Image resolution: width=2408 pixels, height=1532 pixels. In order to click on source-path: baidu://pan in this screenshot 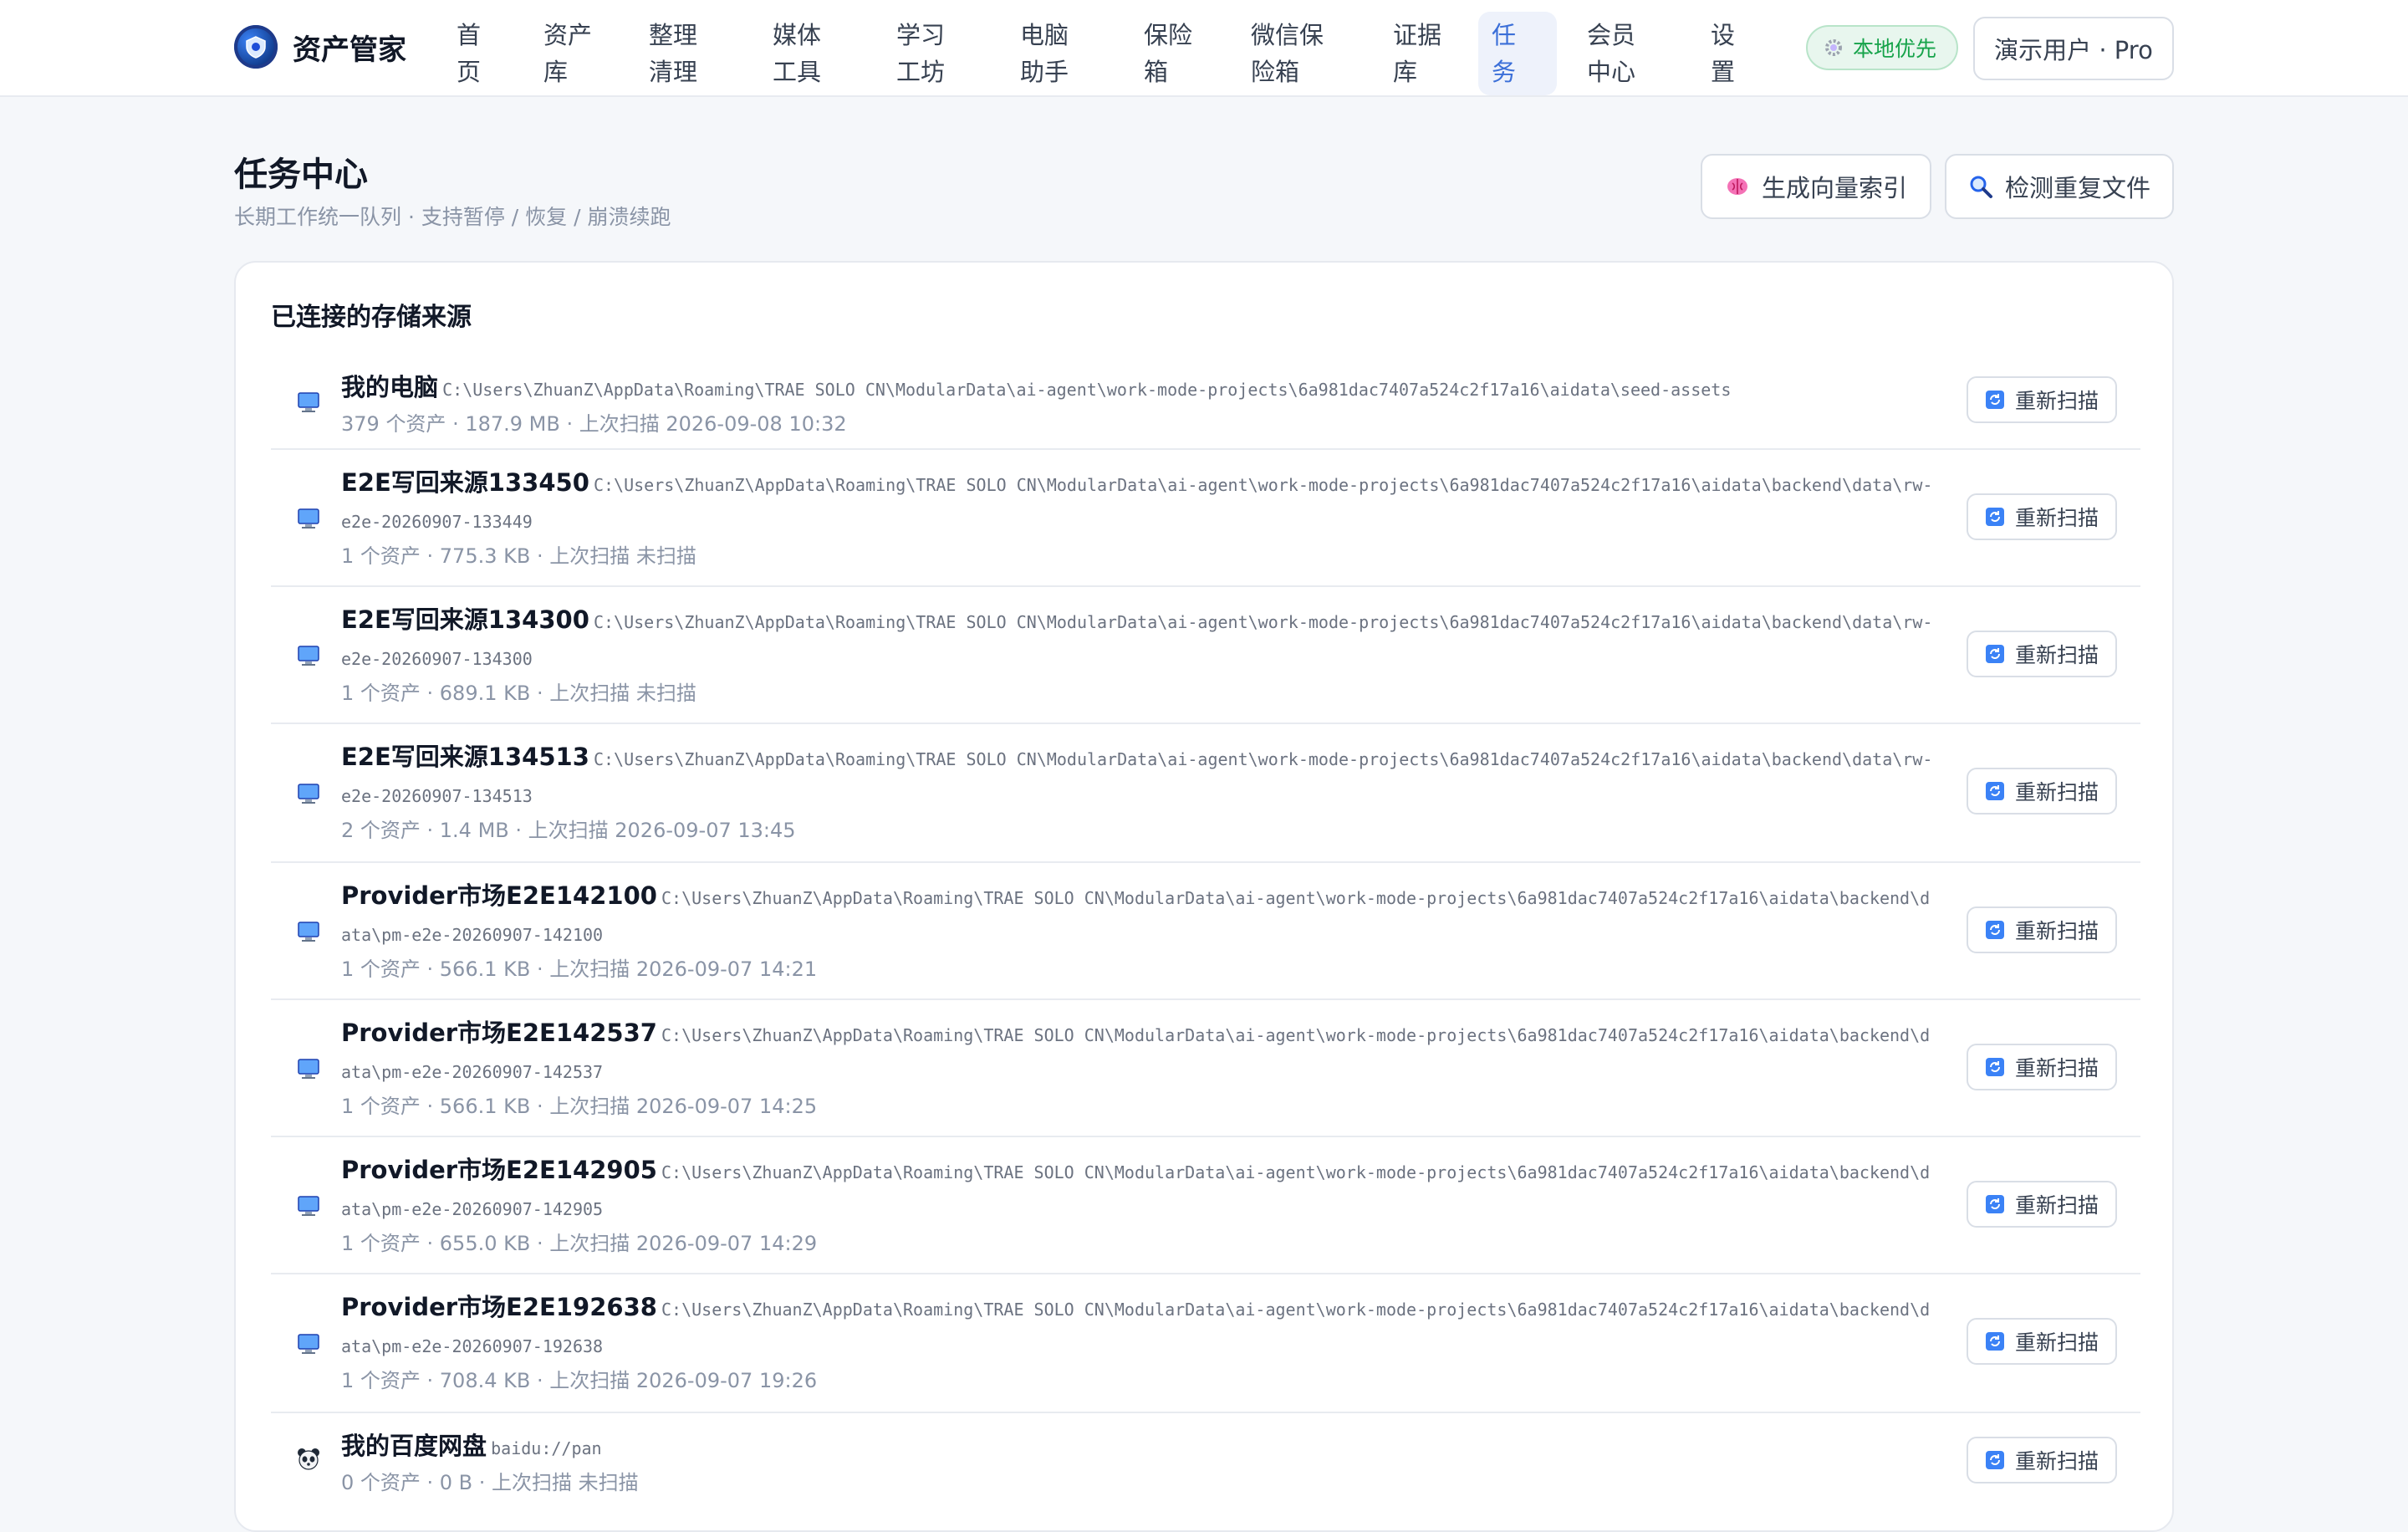, I will do `click(547, 1448)`.